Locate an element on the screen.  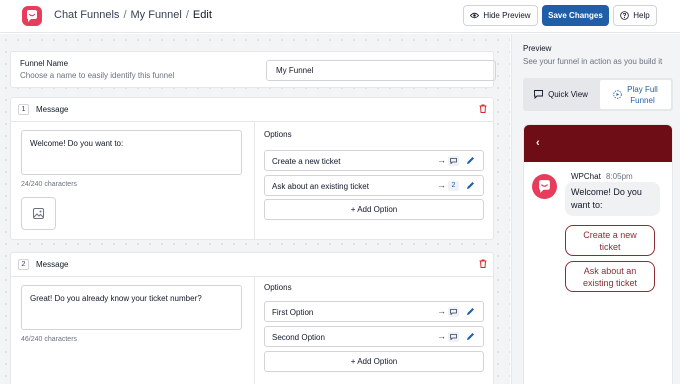
help-button: Help is located at coordinates (635, 15).